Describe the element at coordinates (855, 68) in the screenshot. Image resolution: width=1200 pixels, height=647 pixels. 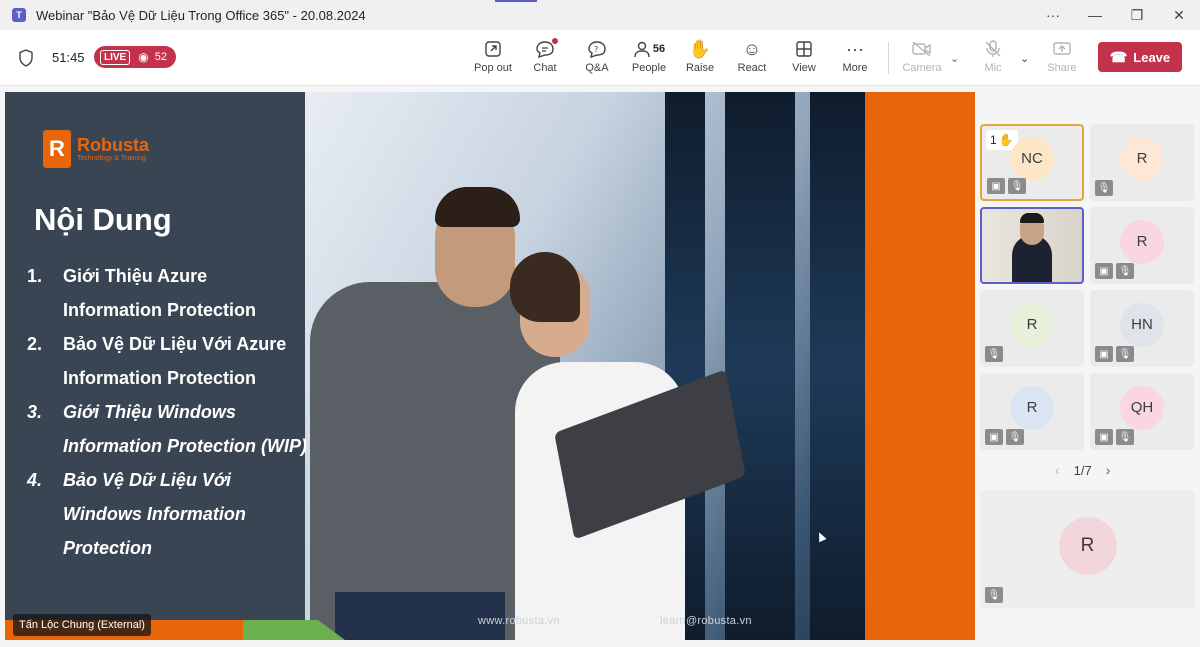
I see `more-label: More` at that location.